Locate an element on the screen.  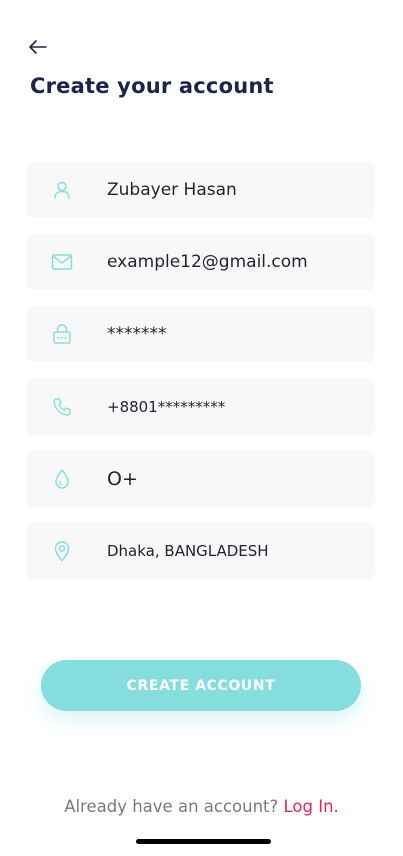
phone-value: +8801********* is located at coordinates (166, 407).